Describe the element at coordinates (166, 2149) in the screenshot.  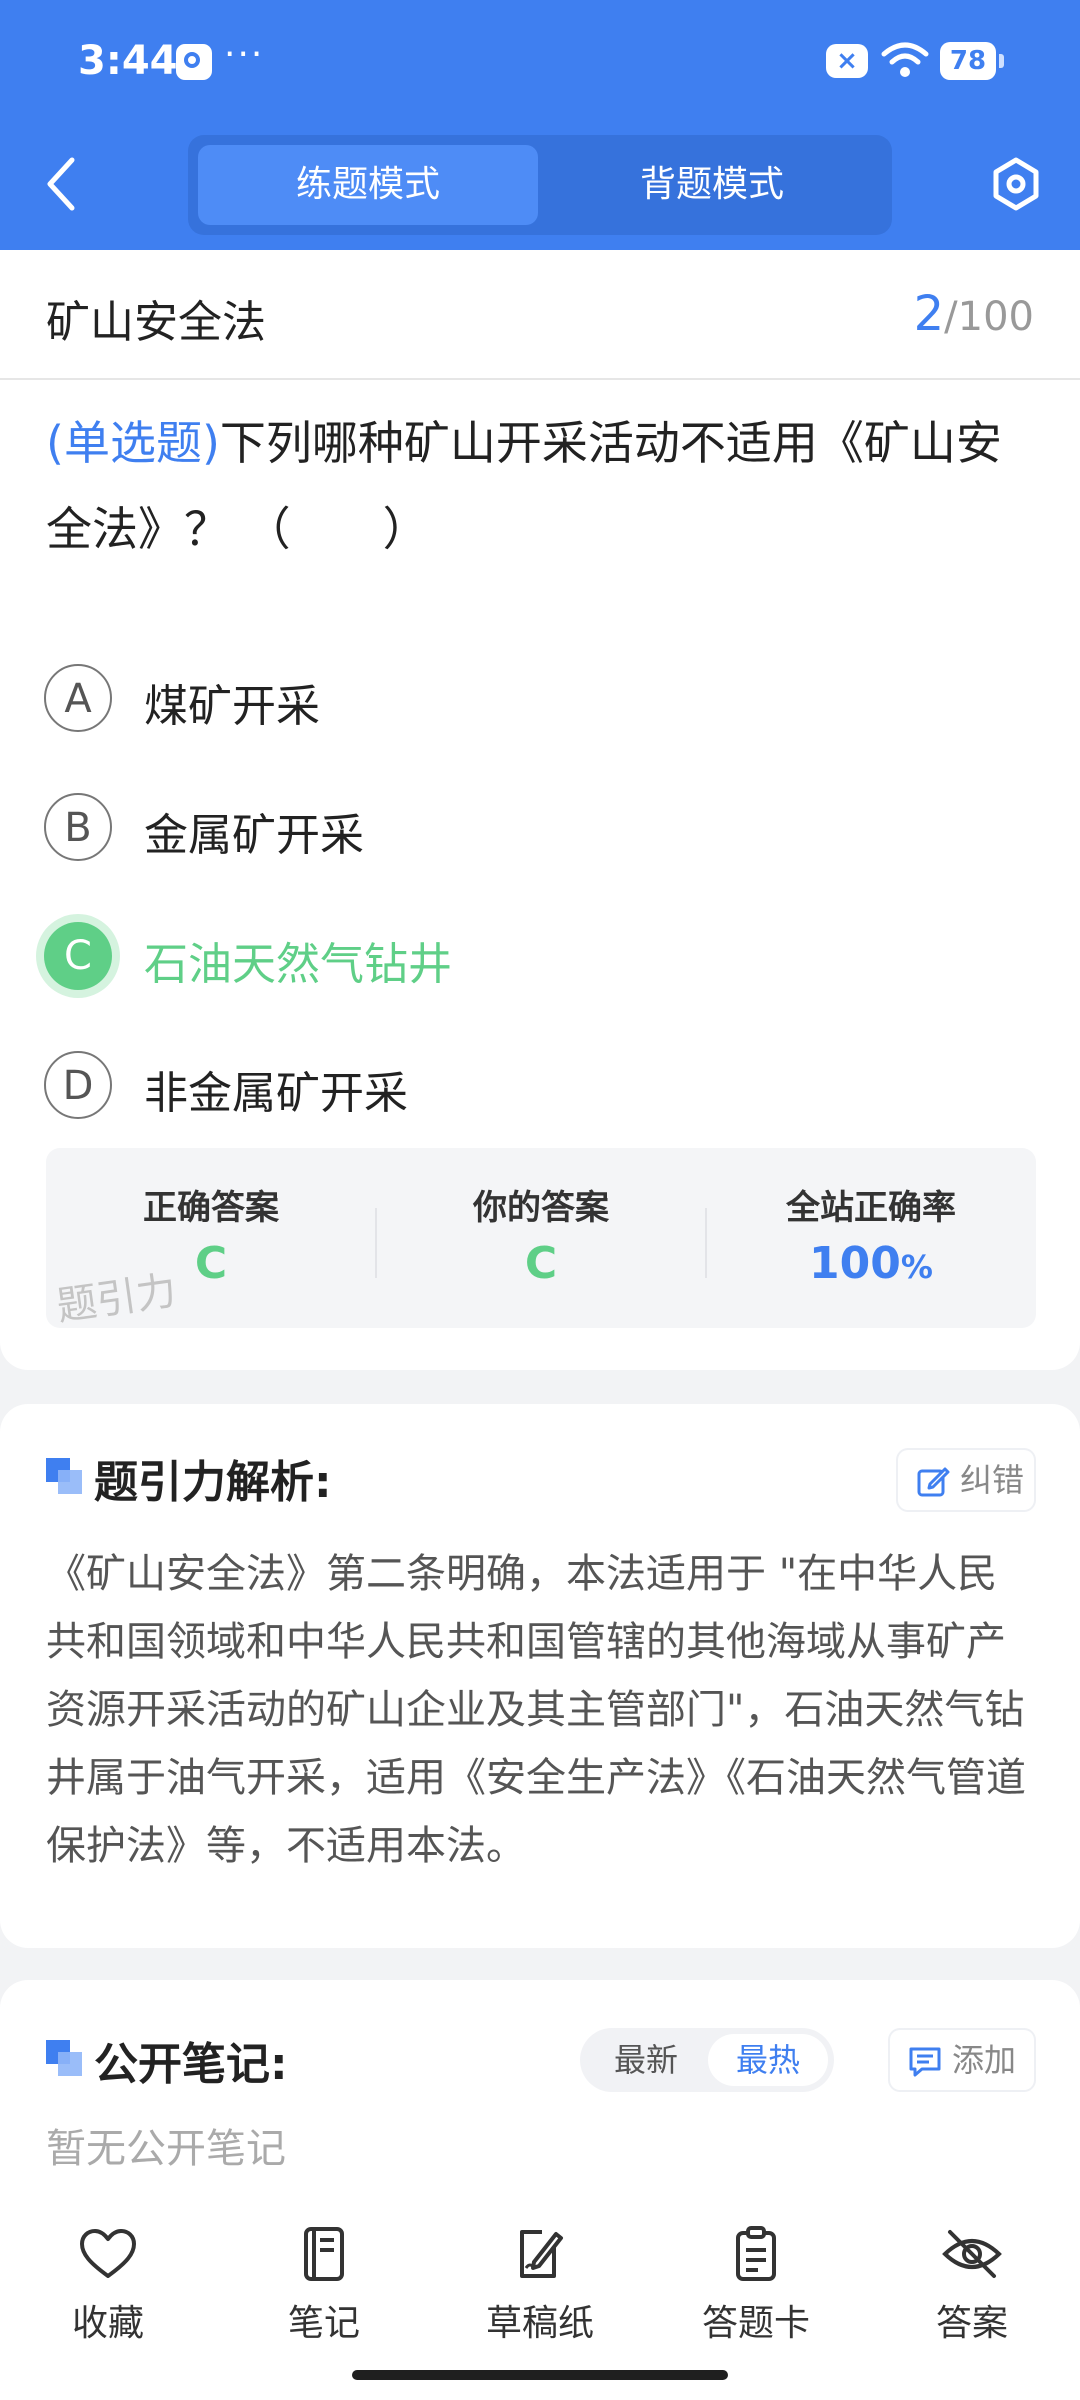
I see `empty-notes-text: 暂无公开笔记` at that location.